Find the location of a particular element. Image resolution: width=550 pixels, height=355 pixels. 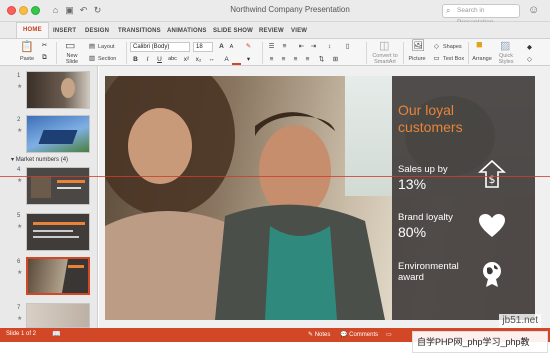

shapes-icon: ◇ is located at coordinates (436, 46).